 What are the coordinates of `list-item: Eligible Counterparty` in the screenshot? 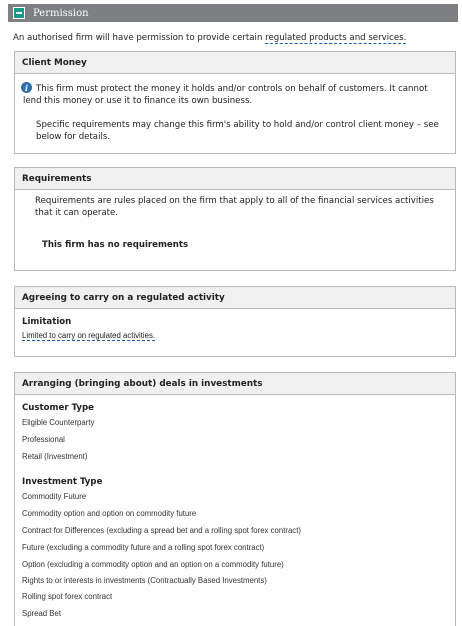 It's located at (58, 422).